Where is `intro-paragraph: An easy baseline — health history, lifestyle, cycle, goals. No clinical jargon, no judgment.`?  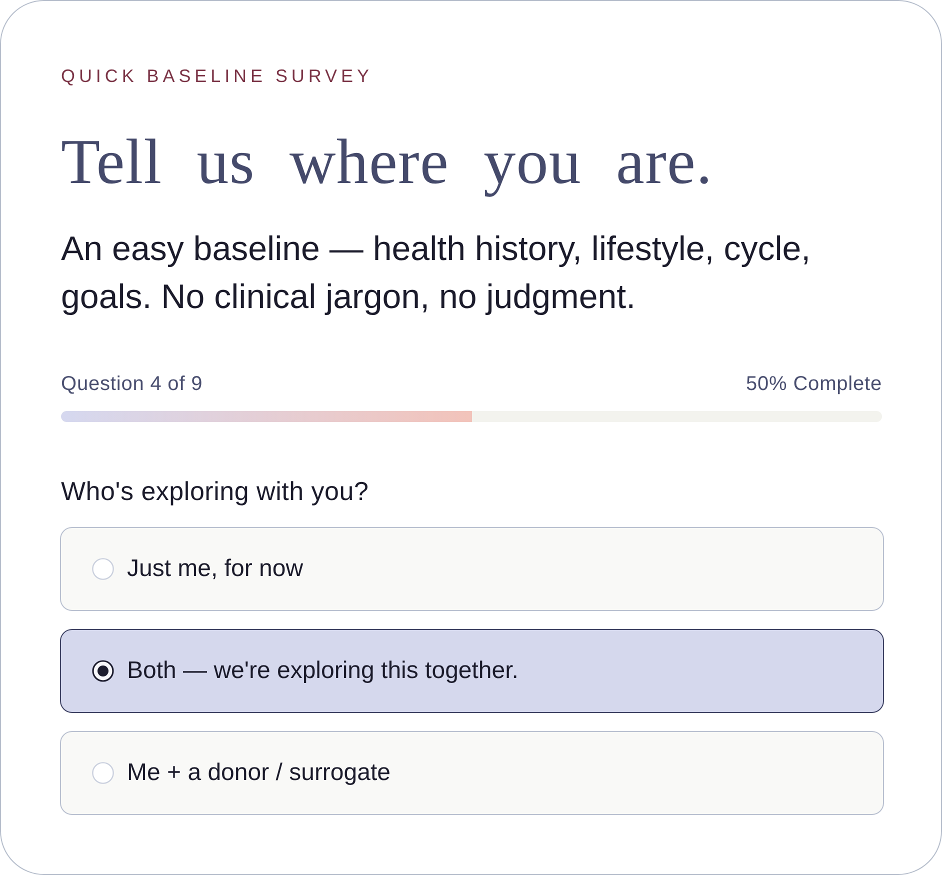 intro-paragraph: An easy baseline — health history, lifestyle, cycle, goals. No clinical jargon, no judgment. is located at coordinates (436, 273).